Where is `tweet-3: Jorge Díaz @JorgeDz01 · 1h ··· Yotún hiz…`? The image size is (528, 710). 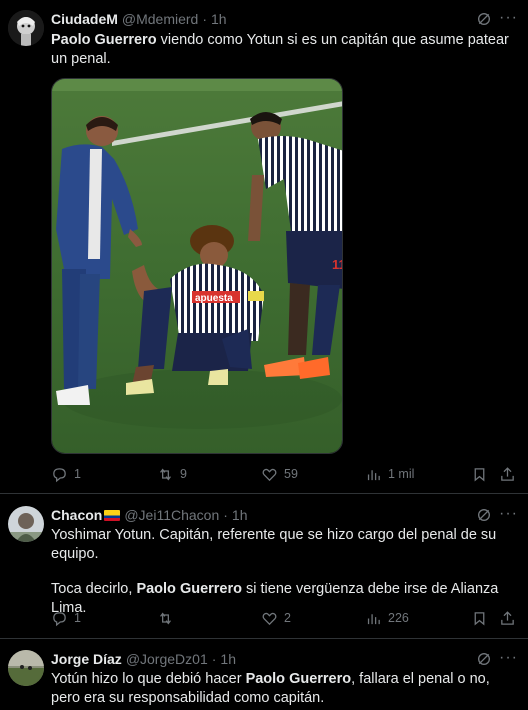 tweet-3: Jorge Díaz @JorgeDz01 · 1h ··· Yotún hiz… is located at coordinates (264, 674).